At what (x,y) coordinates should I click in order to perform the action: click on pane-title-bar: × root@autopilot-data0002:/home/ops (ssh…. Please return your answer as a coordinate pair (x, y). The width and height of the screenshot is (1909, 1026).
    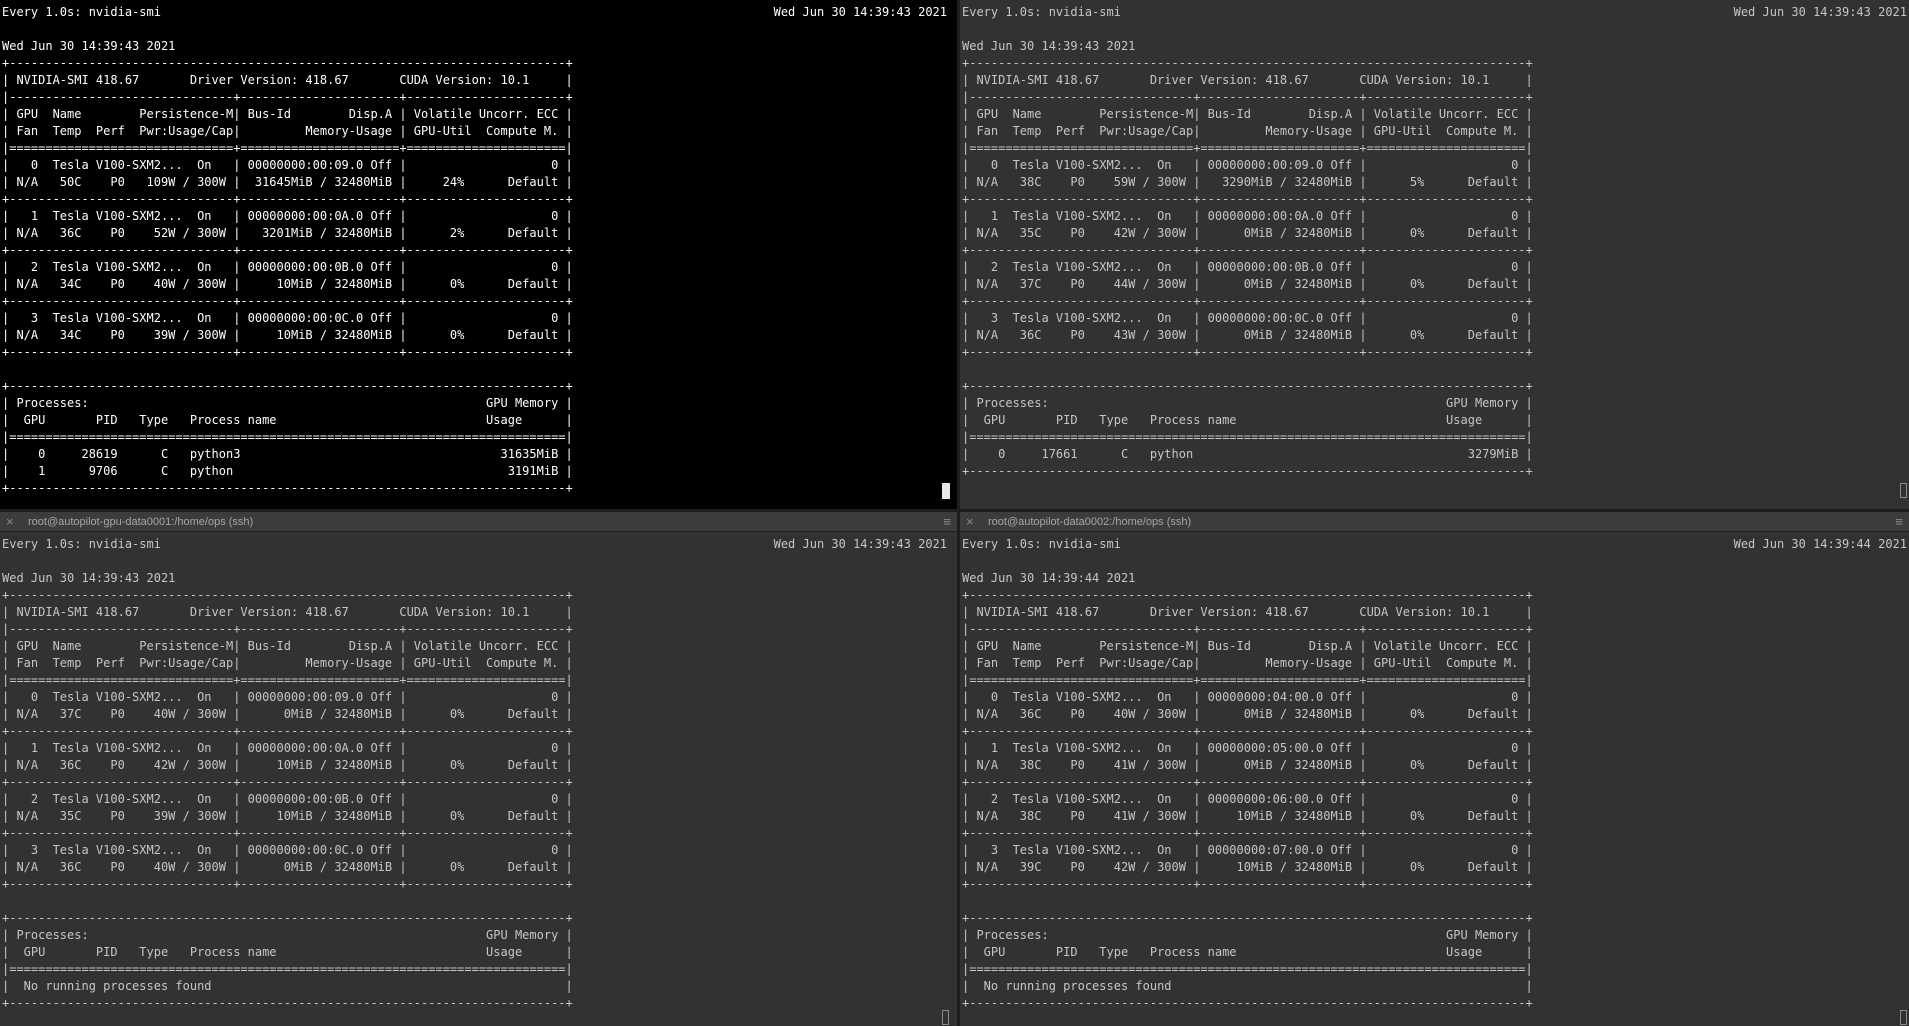
    Looking at the image, I should click on (1434, 522).